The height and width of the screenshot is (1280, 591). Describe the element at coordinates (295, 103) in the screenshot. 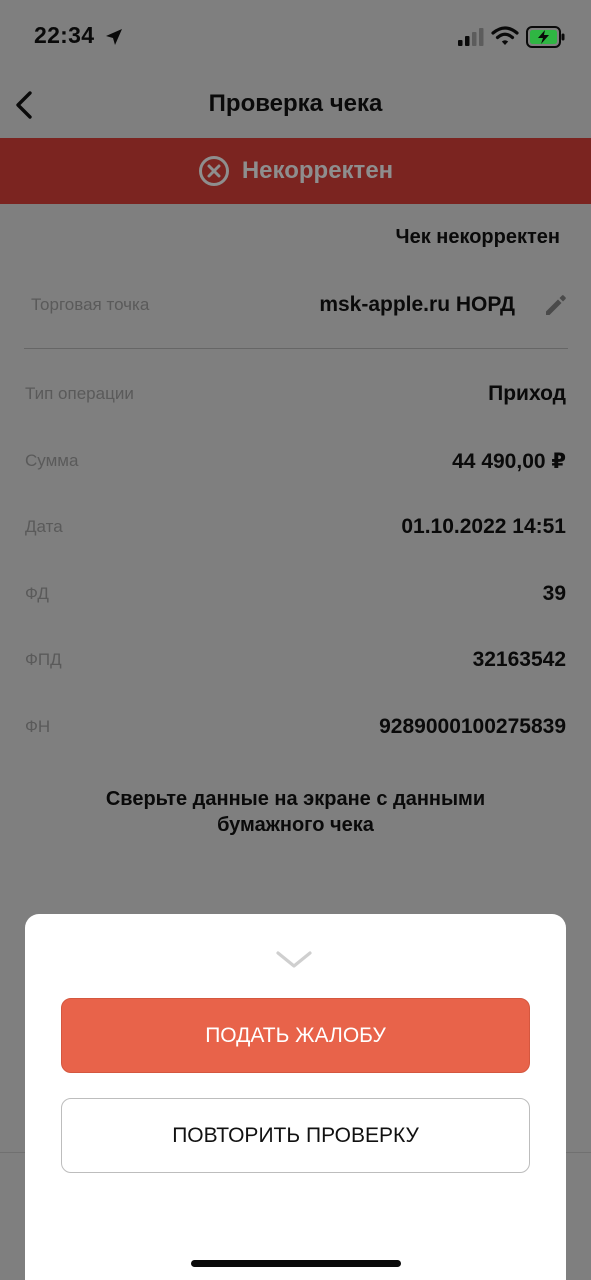

I see `page-title: Проверка чека` at that location.